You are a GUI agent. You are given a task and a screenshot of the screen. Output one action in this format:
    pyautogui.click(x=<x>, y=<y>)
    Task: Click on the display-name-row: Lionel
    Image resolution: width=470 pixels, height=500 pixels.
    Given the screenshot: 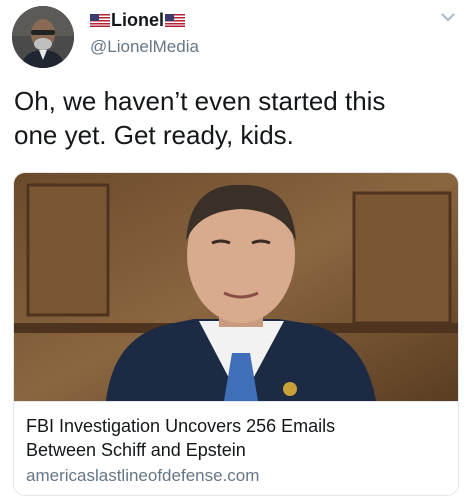 What is the action you would take?
    pyautogui.click(x=144, y=20)
    